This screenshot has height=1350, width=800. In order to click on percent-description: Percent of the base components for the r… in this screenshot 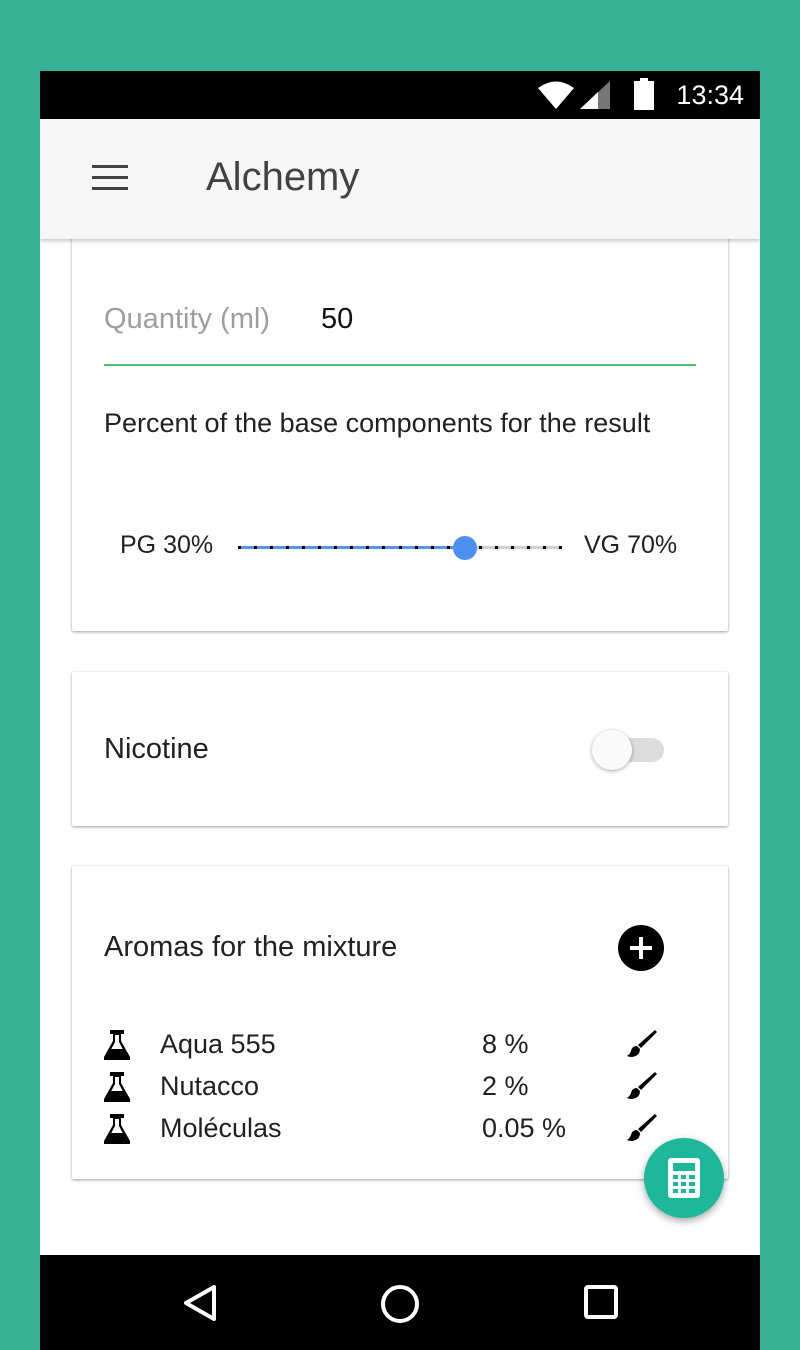, I will do `click(377, 423)`.